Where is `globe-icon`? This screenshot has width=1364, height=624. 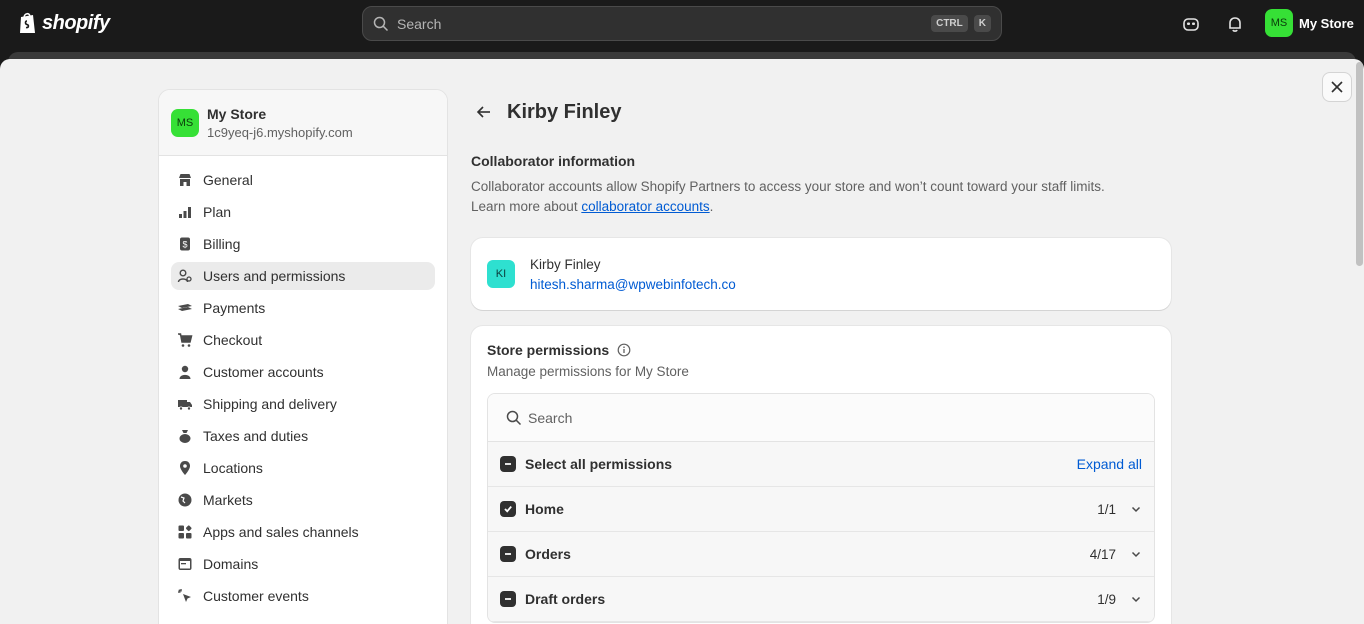
globe-icon is located at coordinates (185, 500).